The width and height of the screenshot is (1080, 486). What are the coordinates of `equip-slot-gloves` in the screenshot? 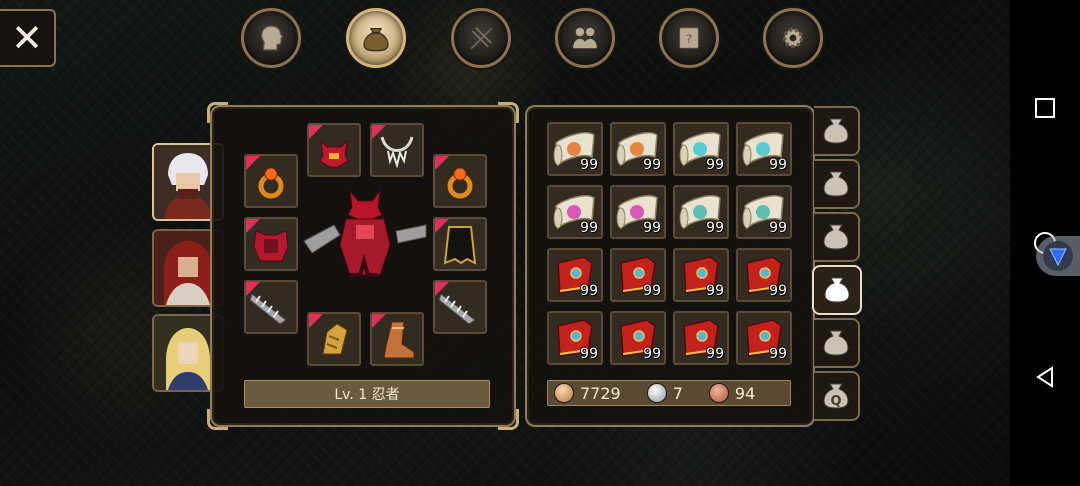 It's located at (334, 339).